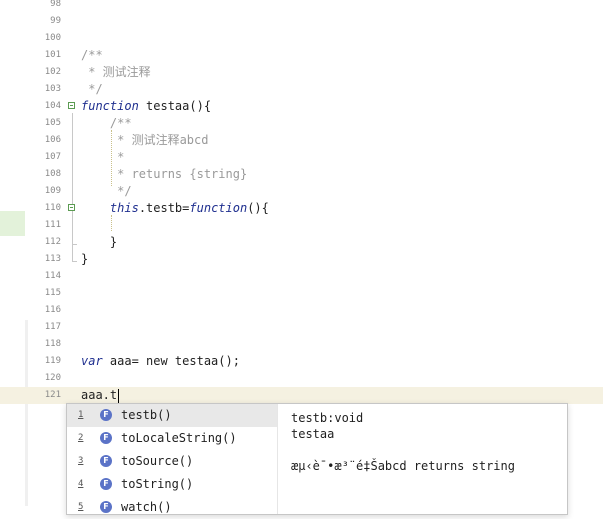 The image size is (603, 519). Describe the element at coordinates (301, 157) in the screenshot. I see `code-line: 107 *` at that location.